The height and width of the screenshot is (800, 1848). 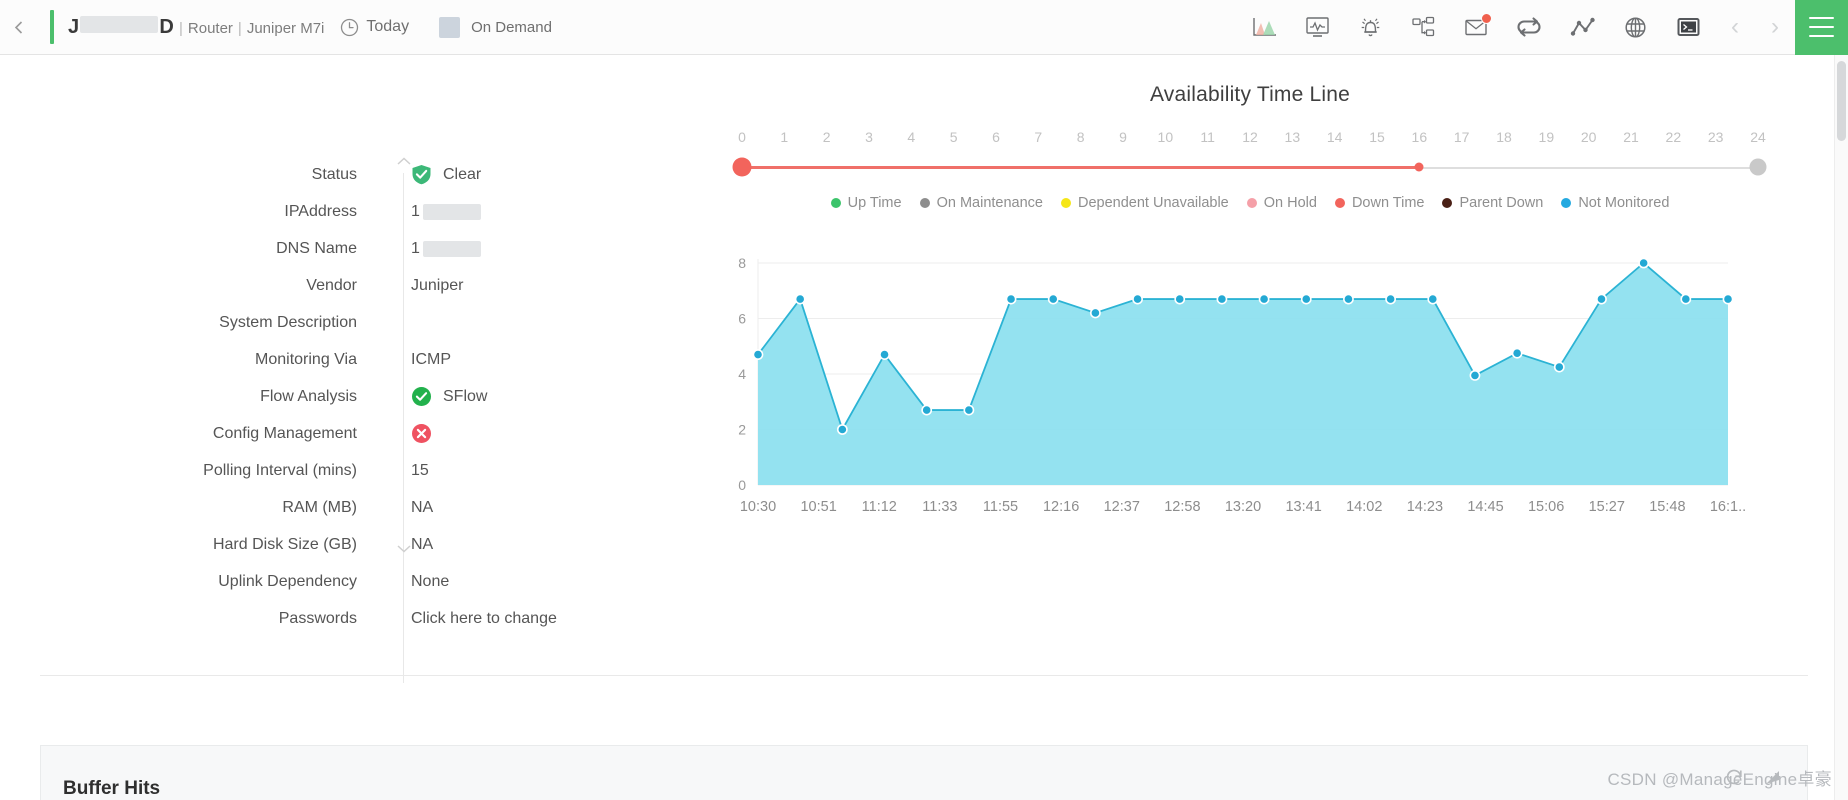 I want to click on hour-tick: 21, so click(x=1631, y=137).